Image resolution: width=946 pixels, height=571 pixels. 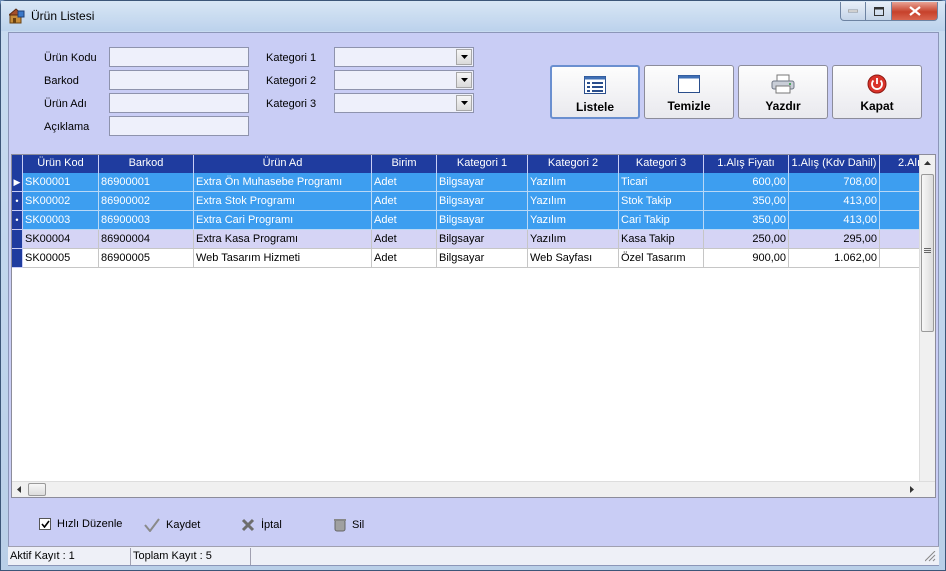 I want to click on table-cell: Ticari, so click(x=661, y=182).